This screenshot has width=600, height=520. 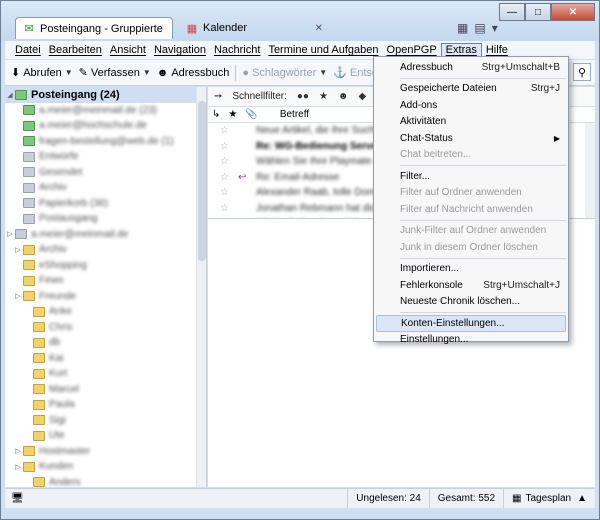 I want to click on tab-calendar: ▦ Kalender ✕, so click(x=254, y=28).